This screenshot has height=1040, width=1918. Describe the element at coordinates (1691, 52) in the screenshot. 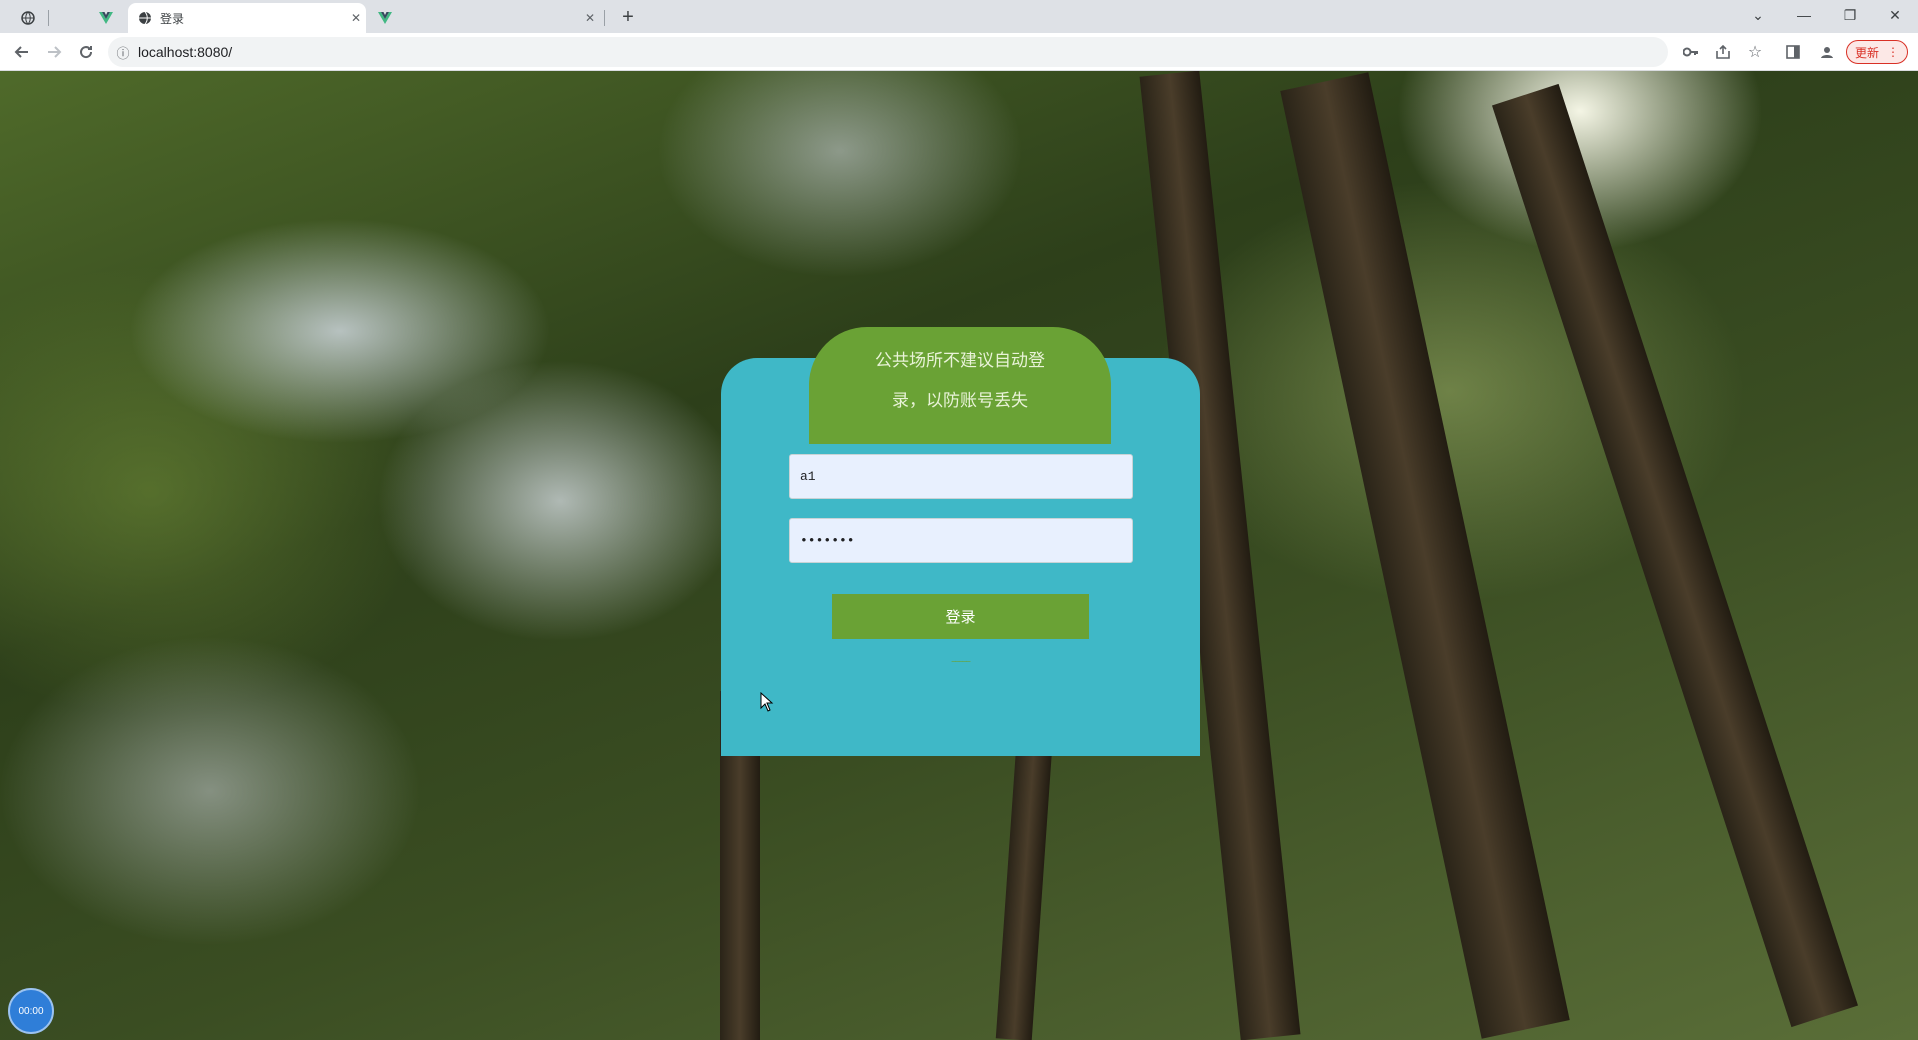

I see `key-icon` at that location.